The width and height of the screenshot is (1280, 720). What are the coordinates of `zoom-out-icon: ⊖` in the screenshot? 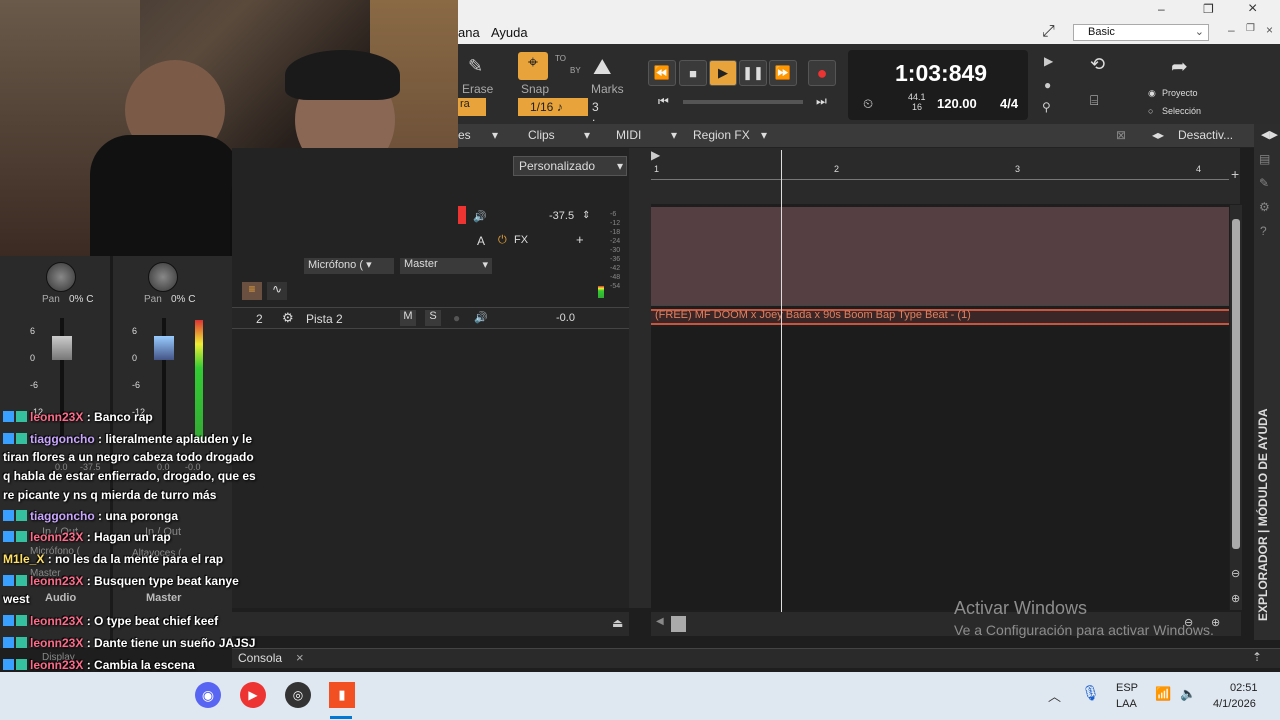 It's located at (1235, 573).